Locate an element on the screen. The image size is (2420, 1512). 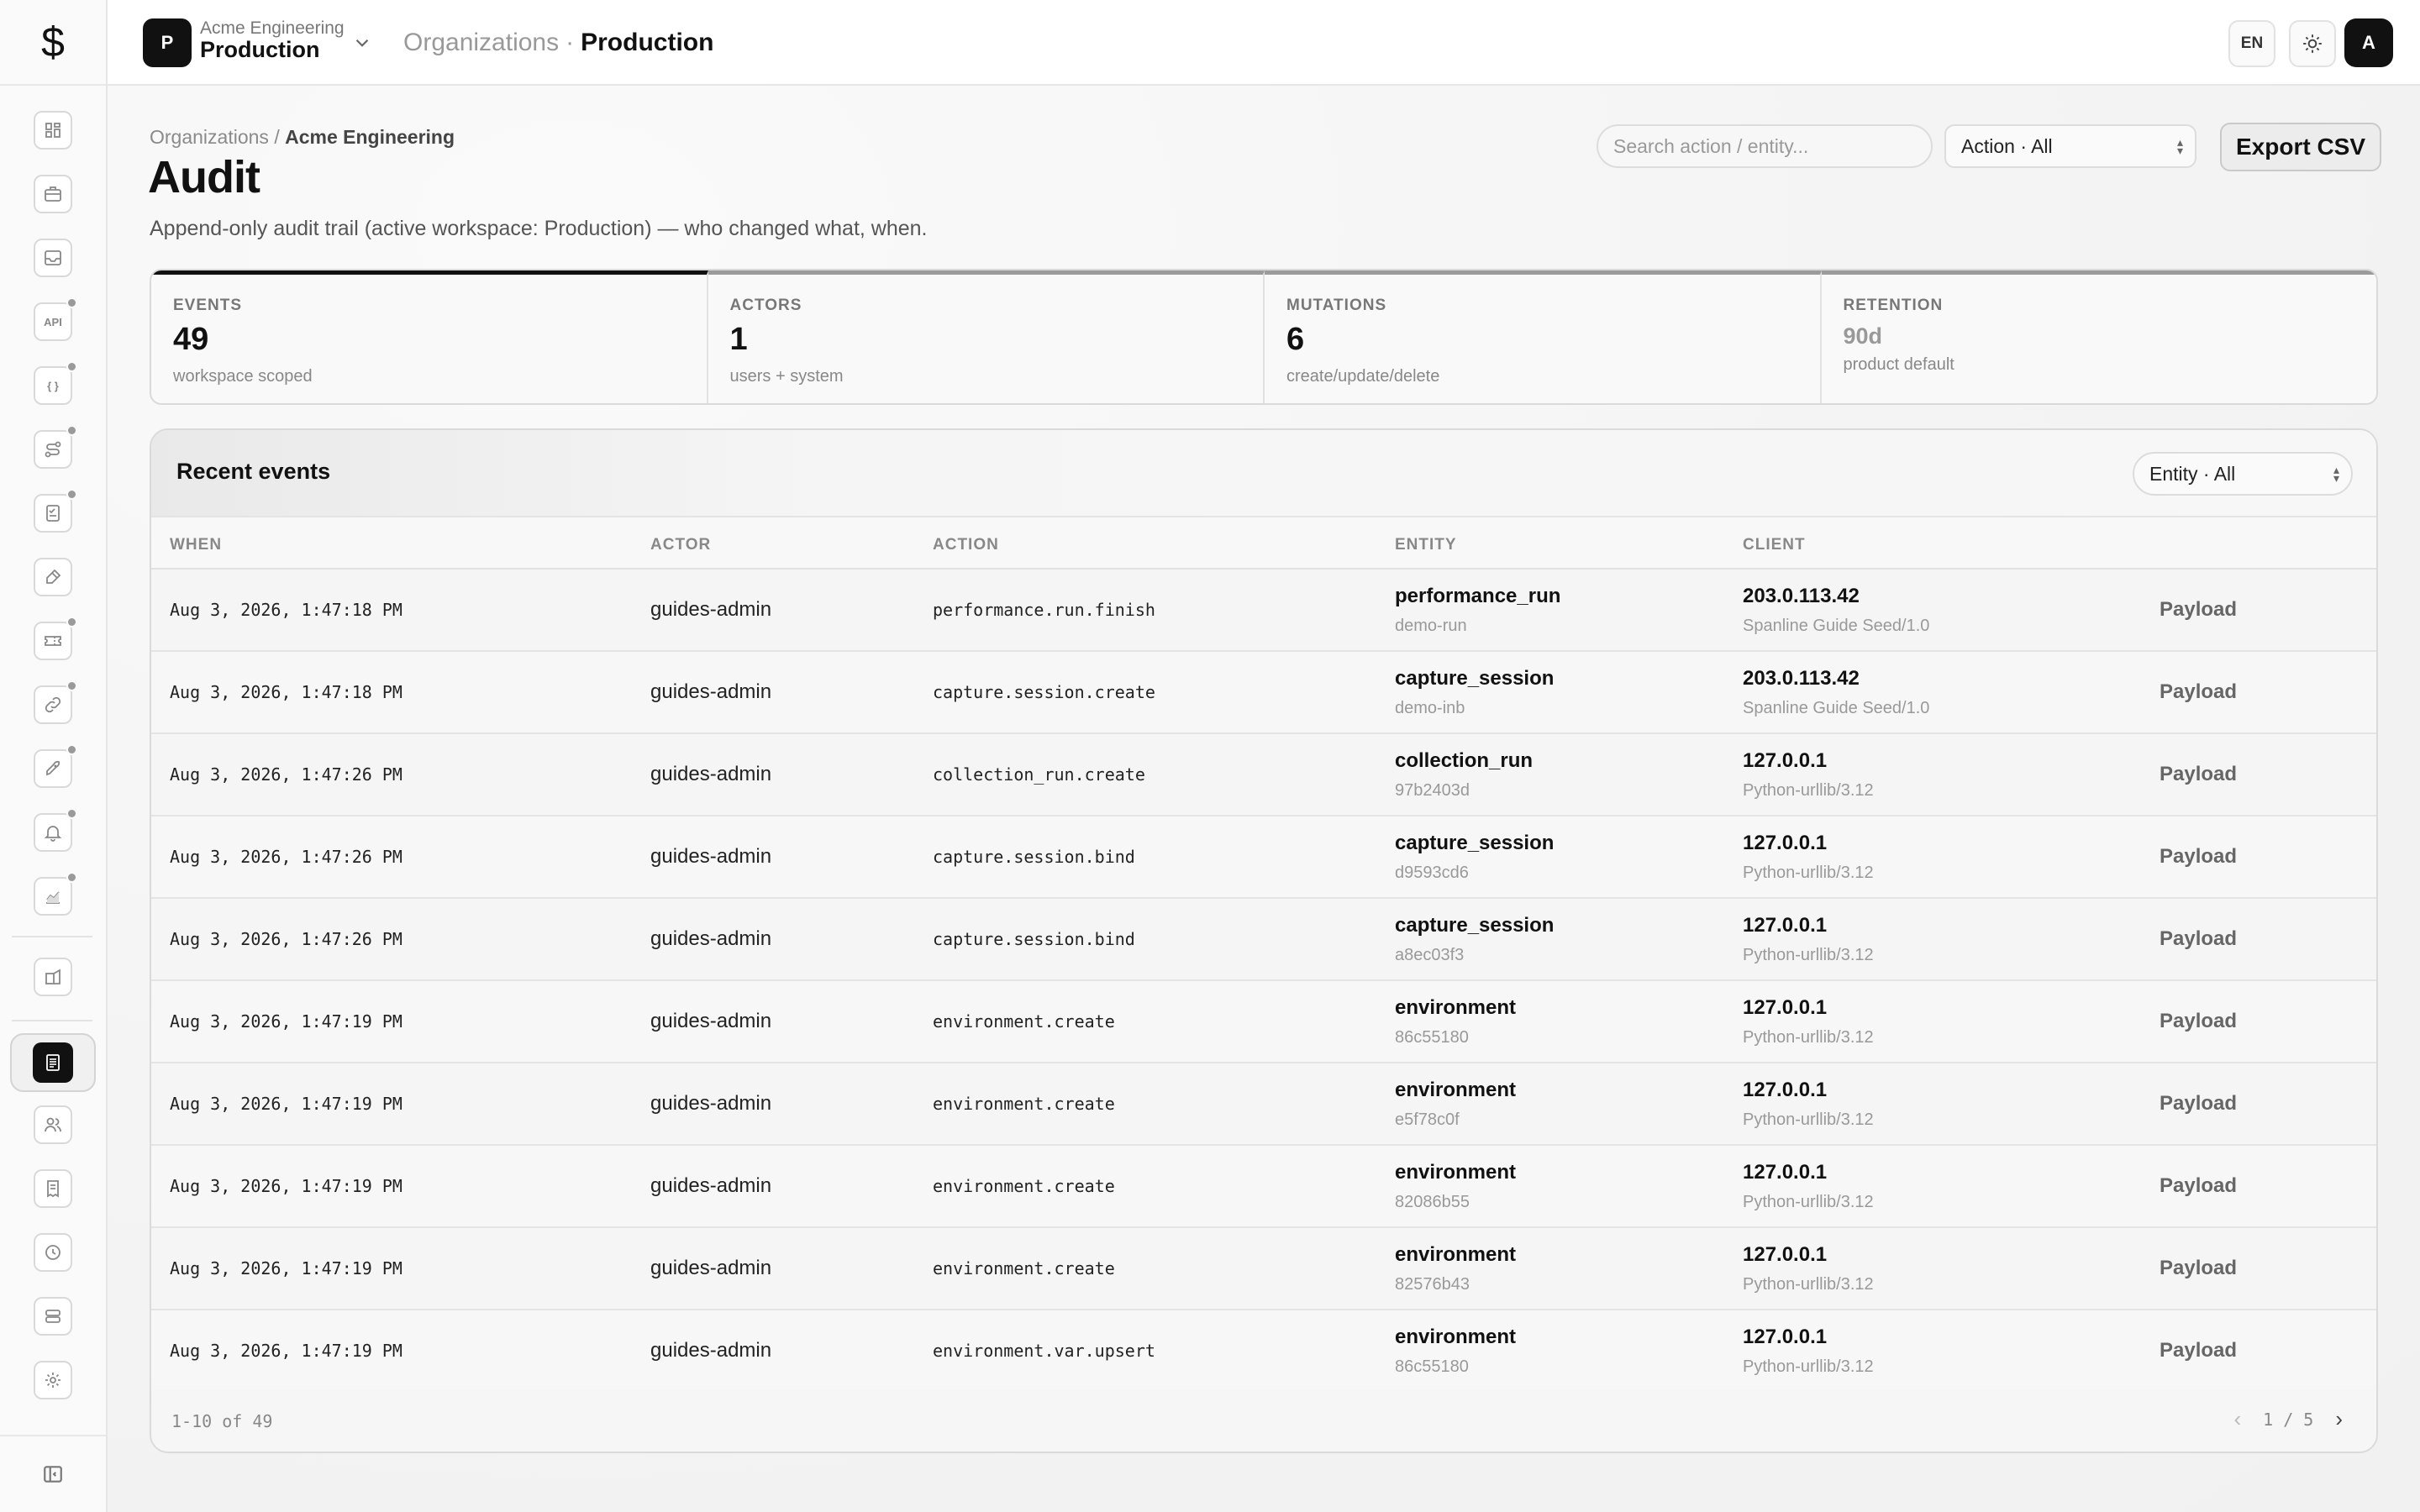
chart-icon is located at coordinates (53, 897).